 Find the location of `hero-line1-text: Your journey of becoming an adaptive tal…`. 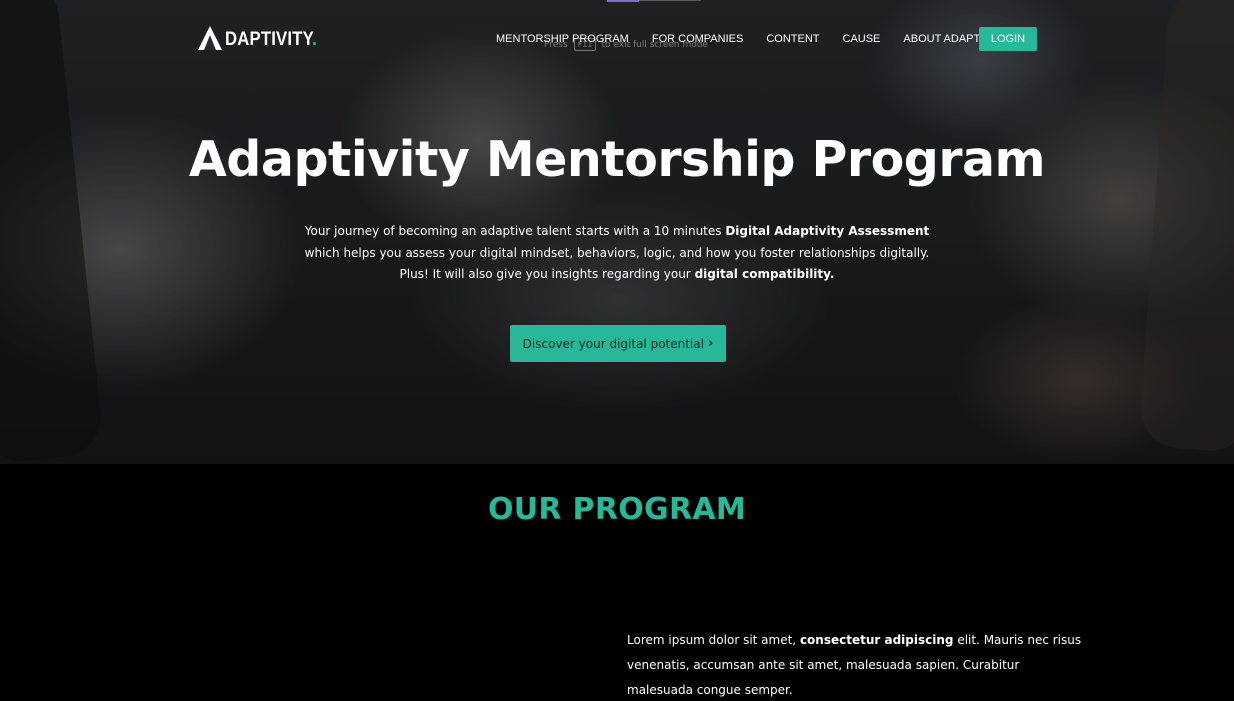

hero-line1-text: Your journey of becoming an adaptive tal… is located at coordinates (515, 231).